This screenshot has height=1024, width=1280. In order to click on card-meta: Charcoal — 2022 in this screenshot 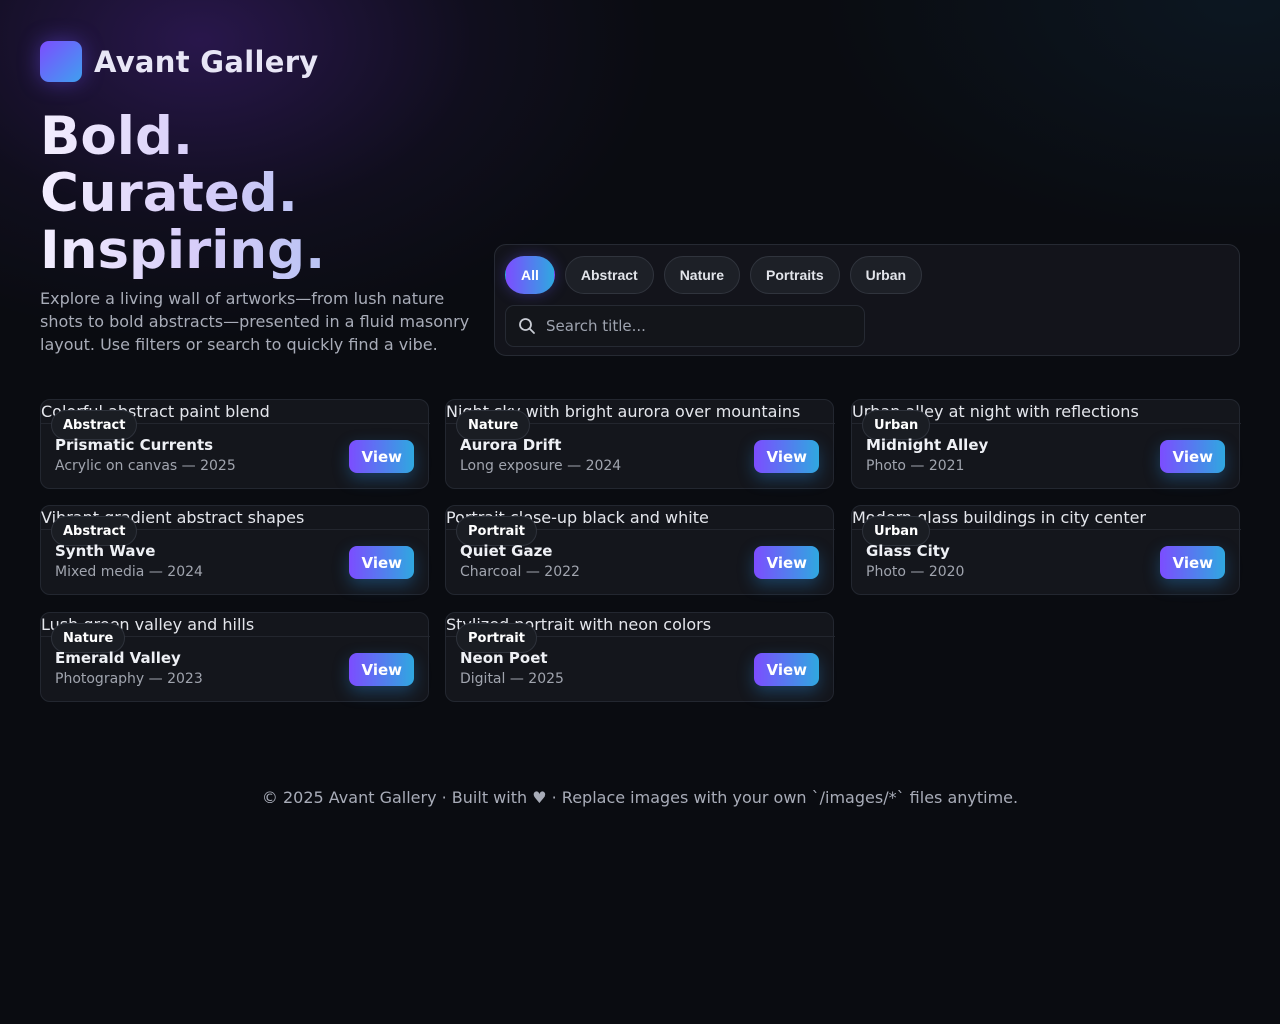, I will do `click(520, 572)`.